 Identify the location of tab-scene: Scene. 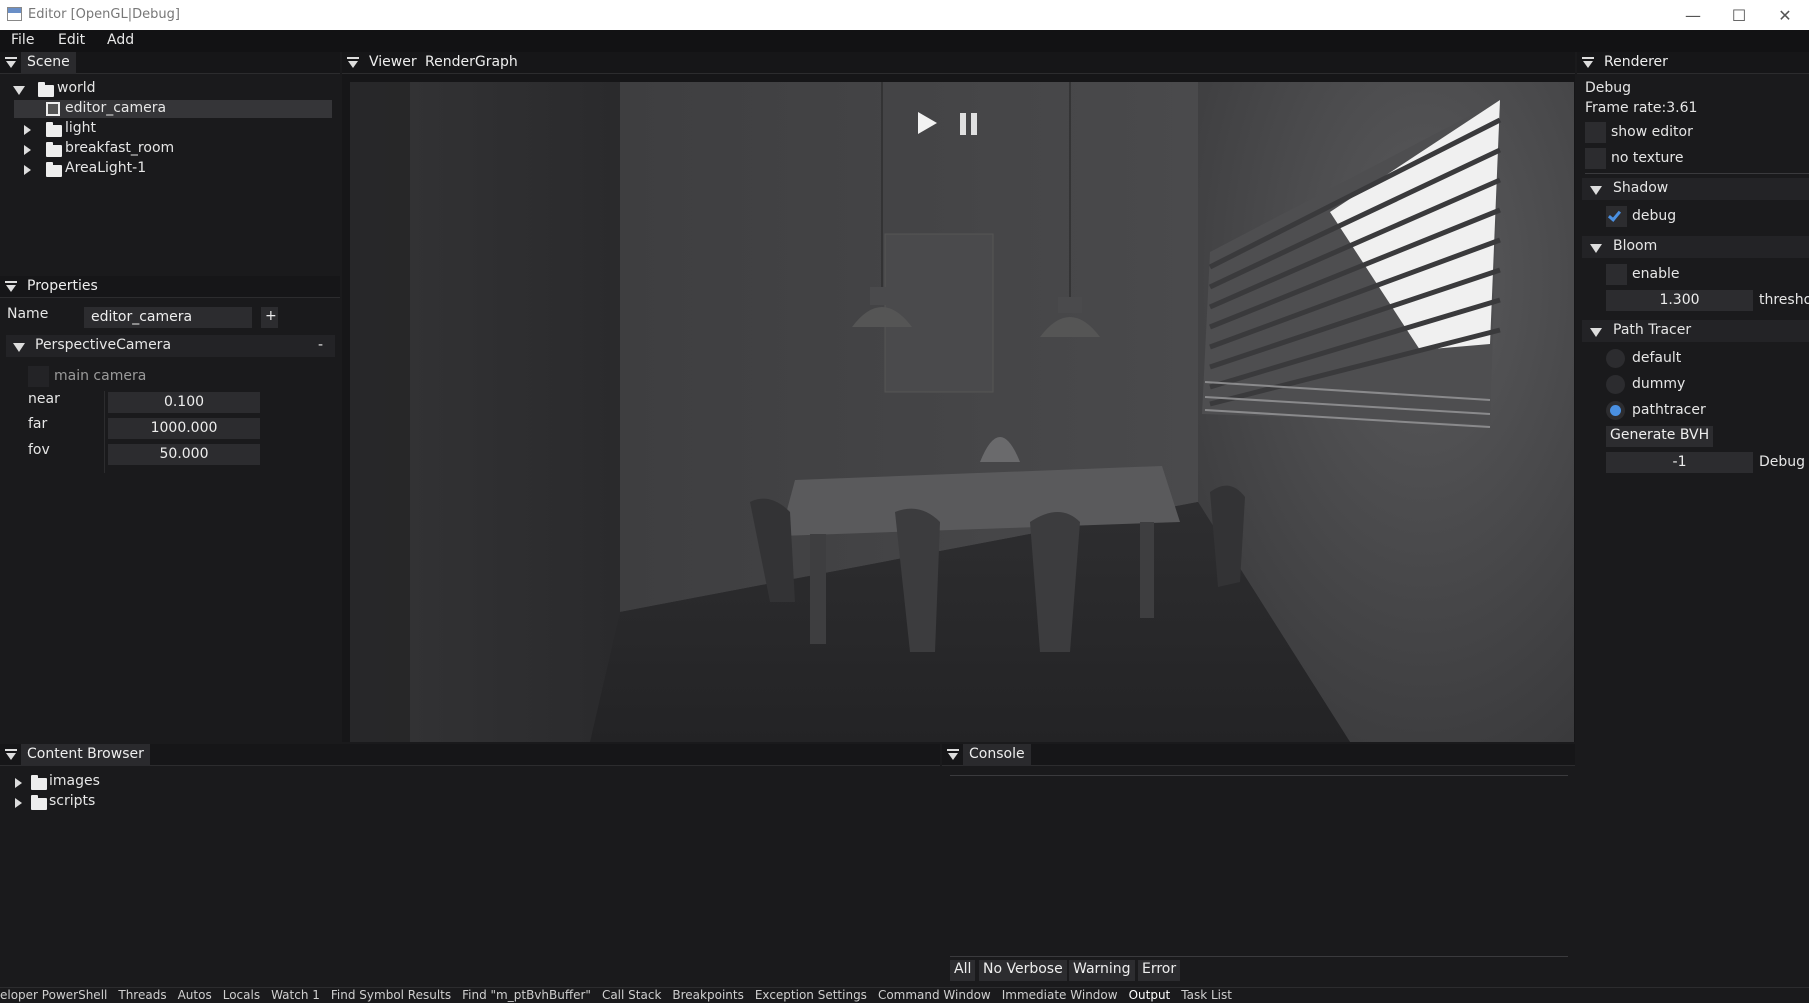
(48, 63).